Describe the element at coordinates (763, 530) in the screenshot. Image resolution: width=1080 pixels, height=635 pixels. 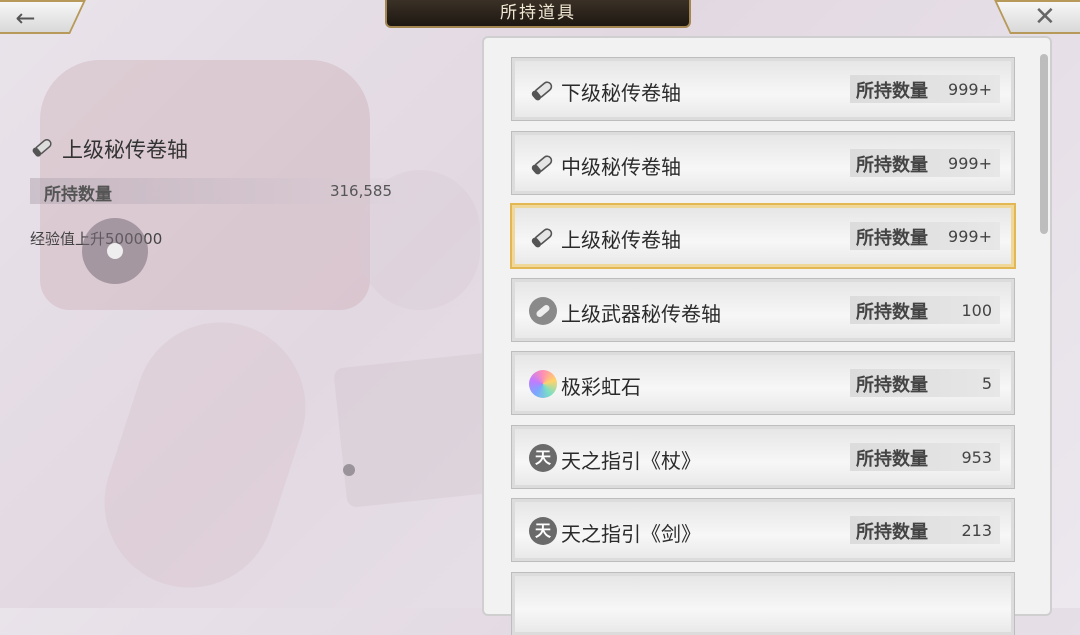
I see `item-row: 天天之指引《剑》 所持数量 213` at that location.